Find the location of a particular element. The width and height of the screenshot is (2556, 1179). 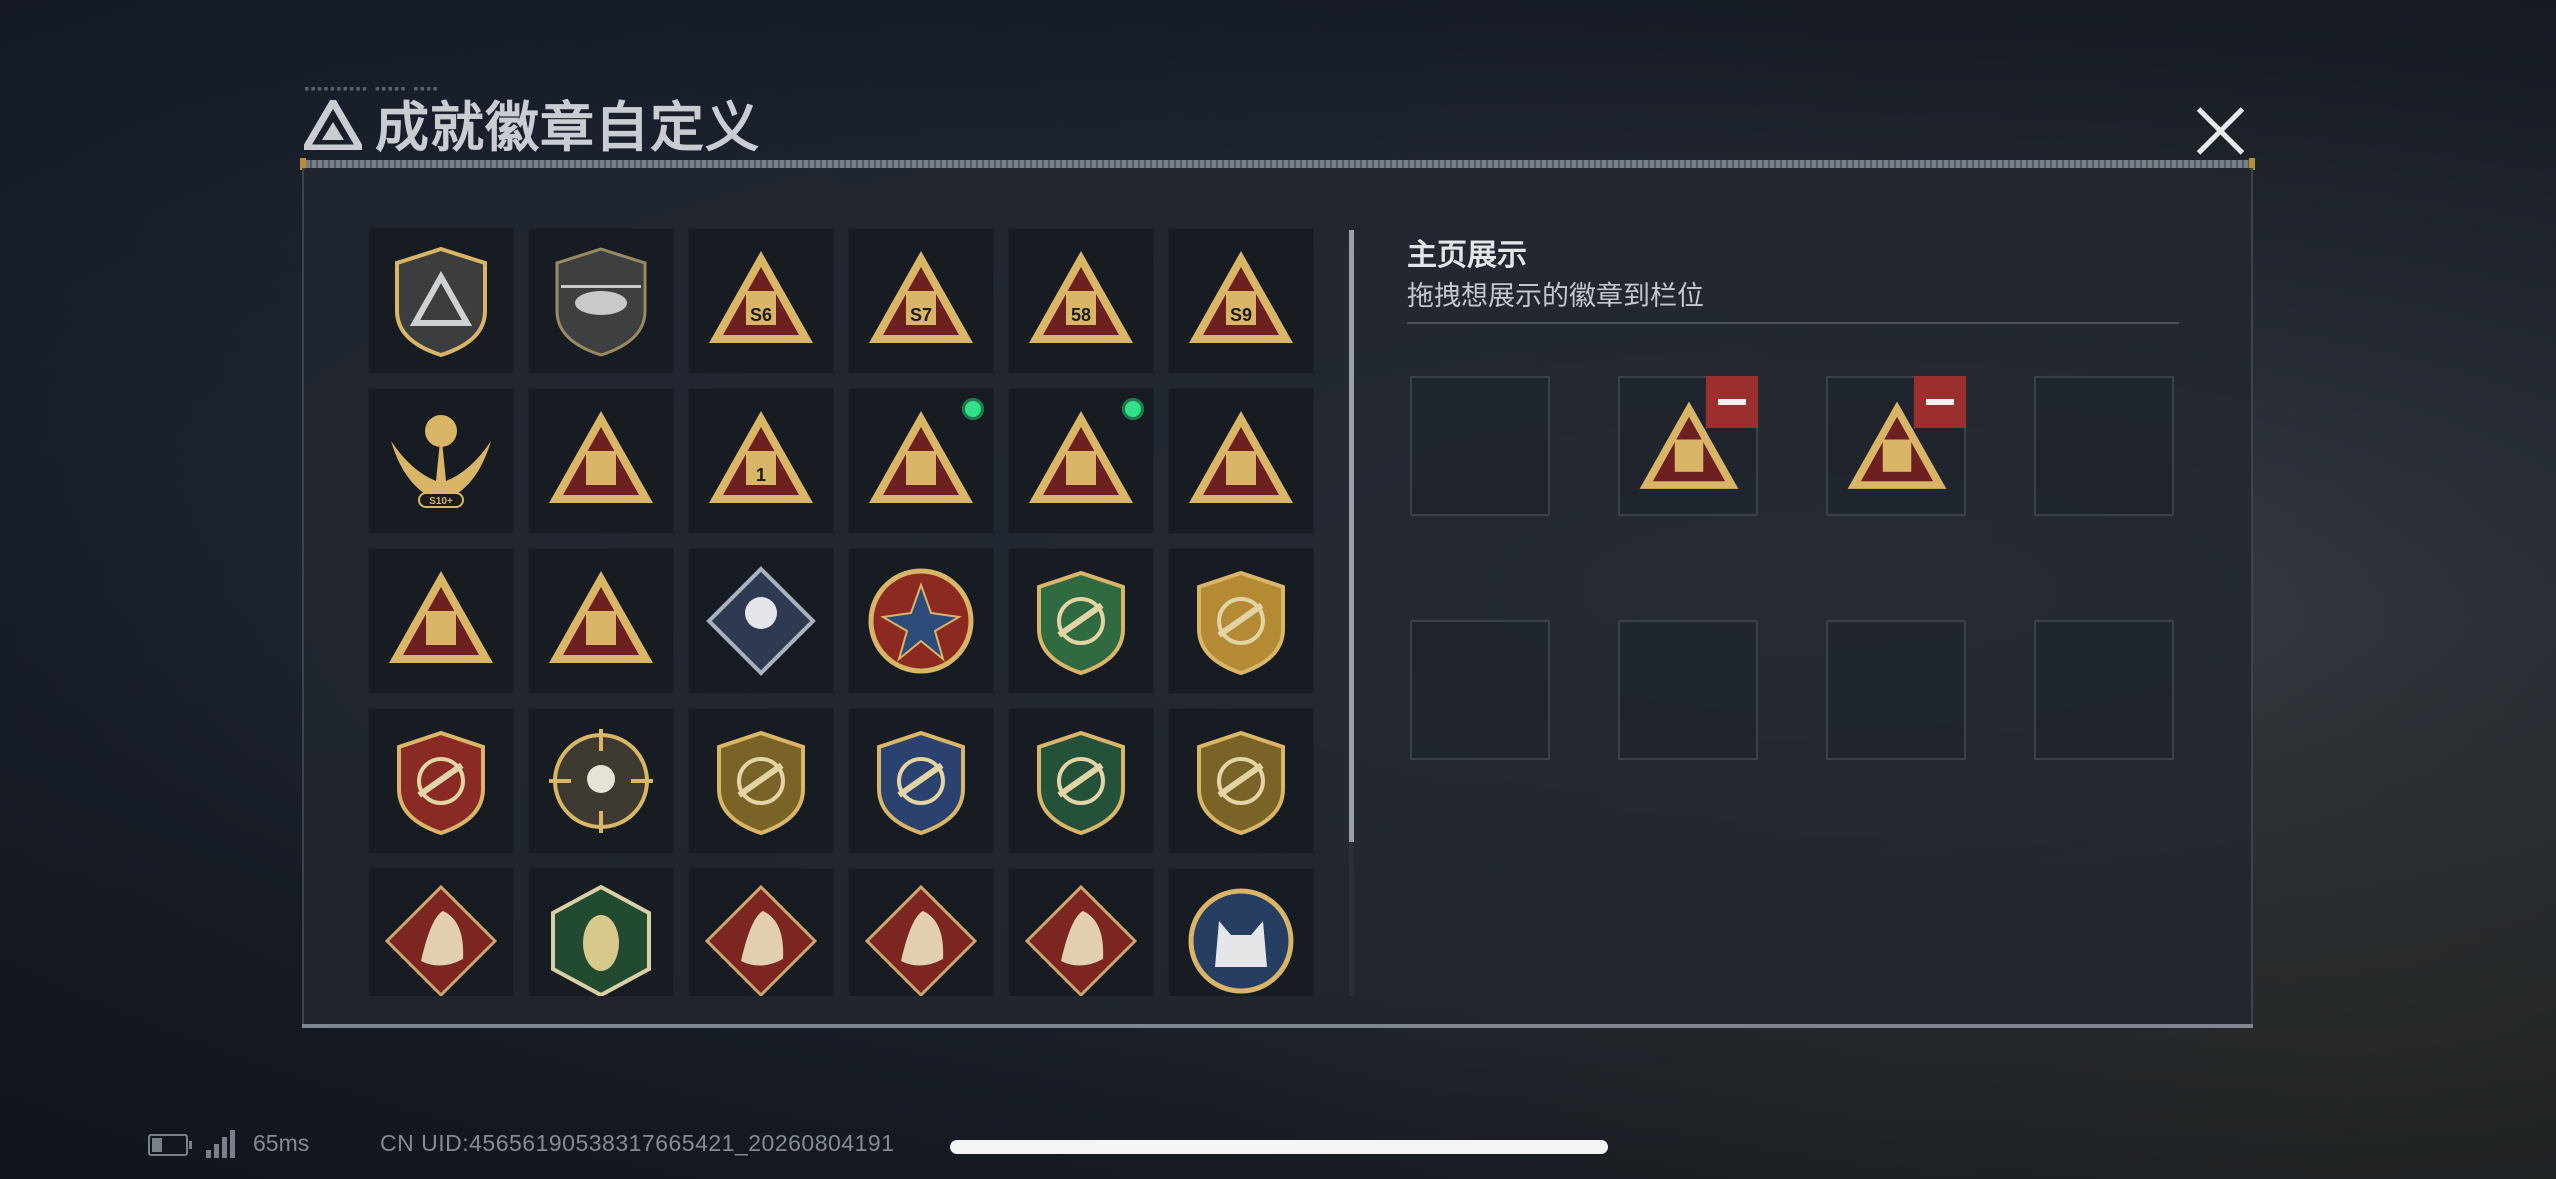

hands-tri-icon is located at coordinates (1241, 457).